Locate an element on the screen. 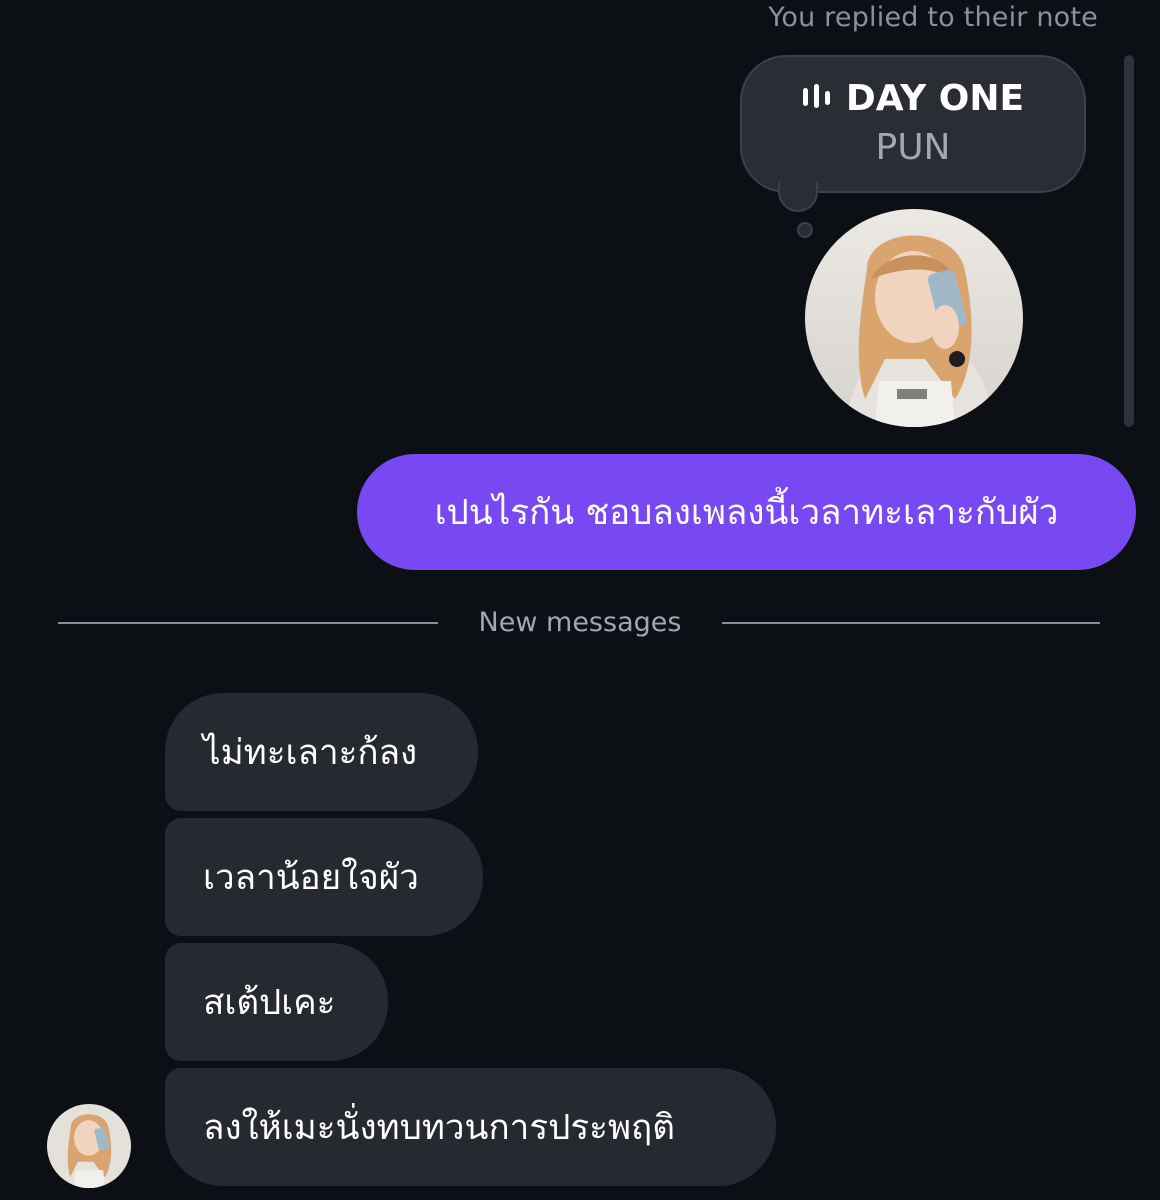 The height and width of the screenshot is (1200, 1160). received-message-bubble: เวลาน้อยใจผัว is located at coordinates (324, 877).